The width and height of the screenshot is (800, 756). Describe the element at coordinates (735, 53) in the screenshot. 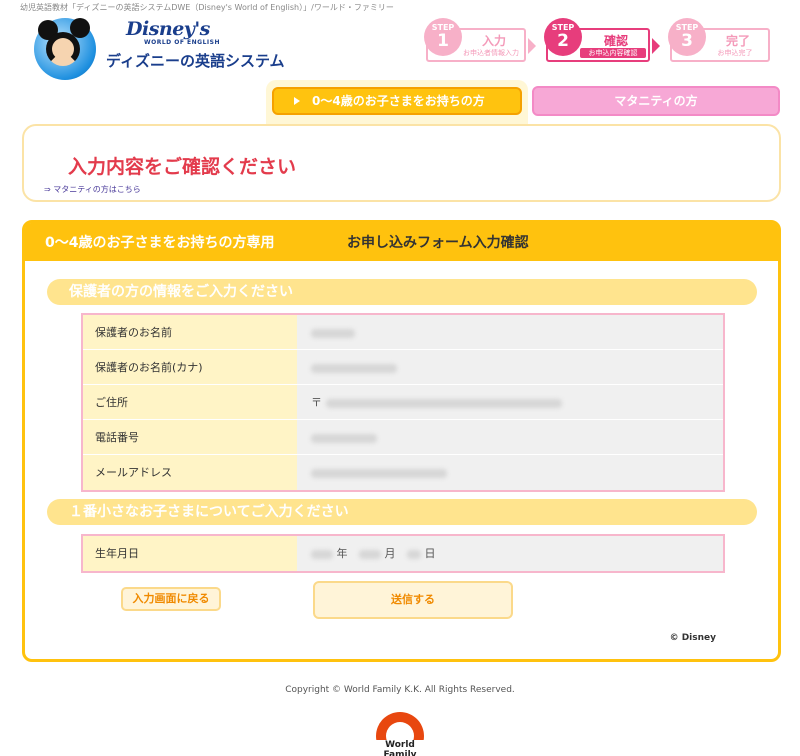

I see `step-desc: お申込完了` at that location.